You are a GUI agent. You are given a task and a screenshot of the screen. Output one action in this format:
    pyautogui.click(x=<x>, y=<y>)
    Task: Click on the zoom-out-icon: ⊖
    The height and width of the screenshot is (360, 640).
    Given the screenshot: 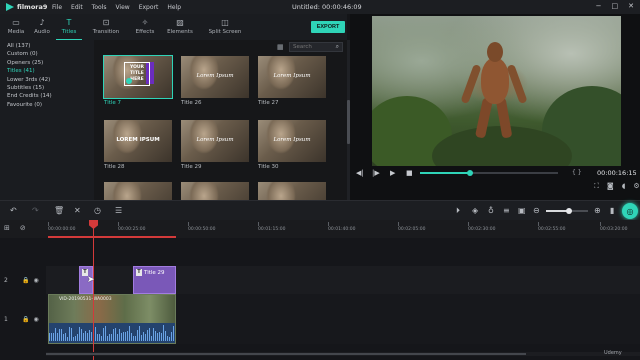 What is the action you would take?
    pyautogui.click(x=536, y=210)
    